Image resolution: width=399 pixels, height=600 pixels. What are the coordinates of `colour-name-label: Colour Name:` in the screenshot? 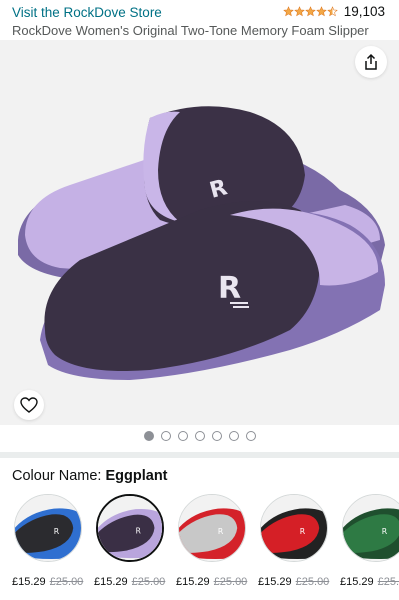 It's located at (59, 476).